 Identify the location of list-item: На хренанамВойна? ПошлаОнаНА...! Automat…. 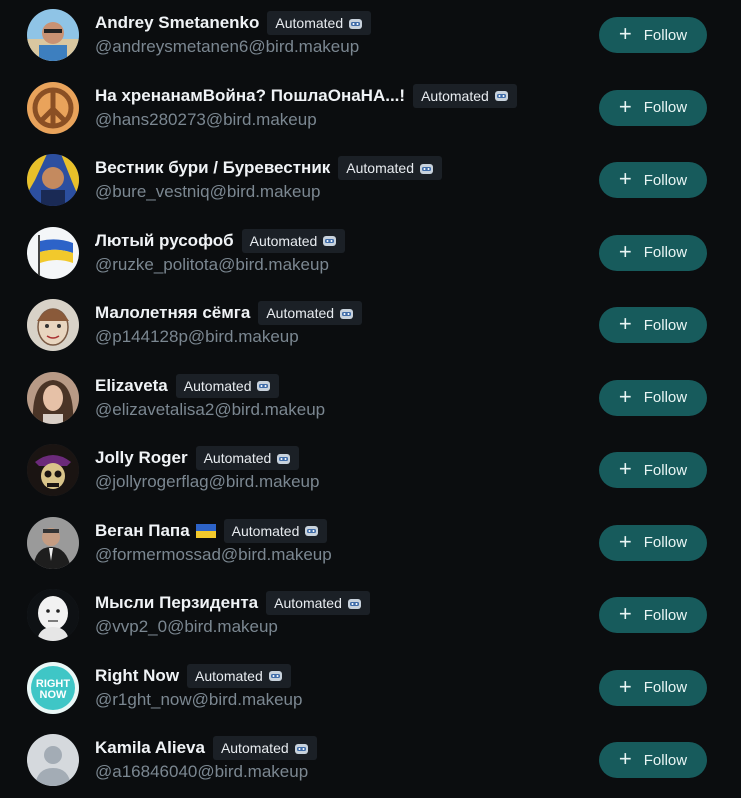
(370, 109).